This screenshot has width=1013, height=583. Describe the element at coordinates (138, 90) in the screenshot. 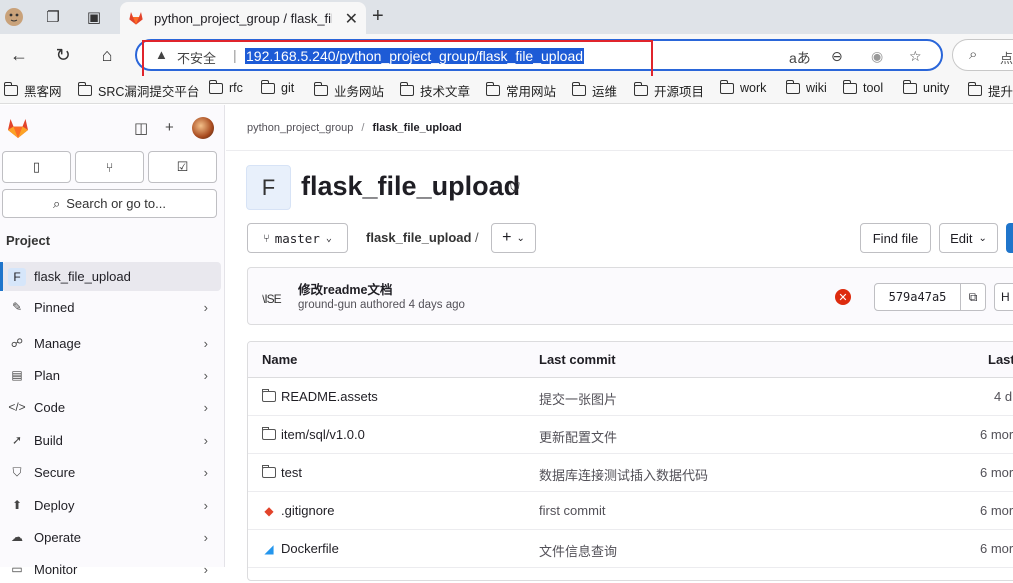

I see `bookmark-folder: SRC漏洞提交平台` at that location.